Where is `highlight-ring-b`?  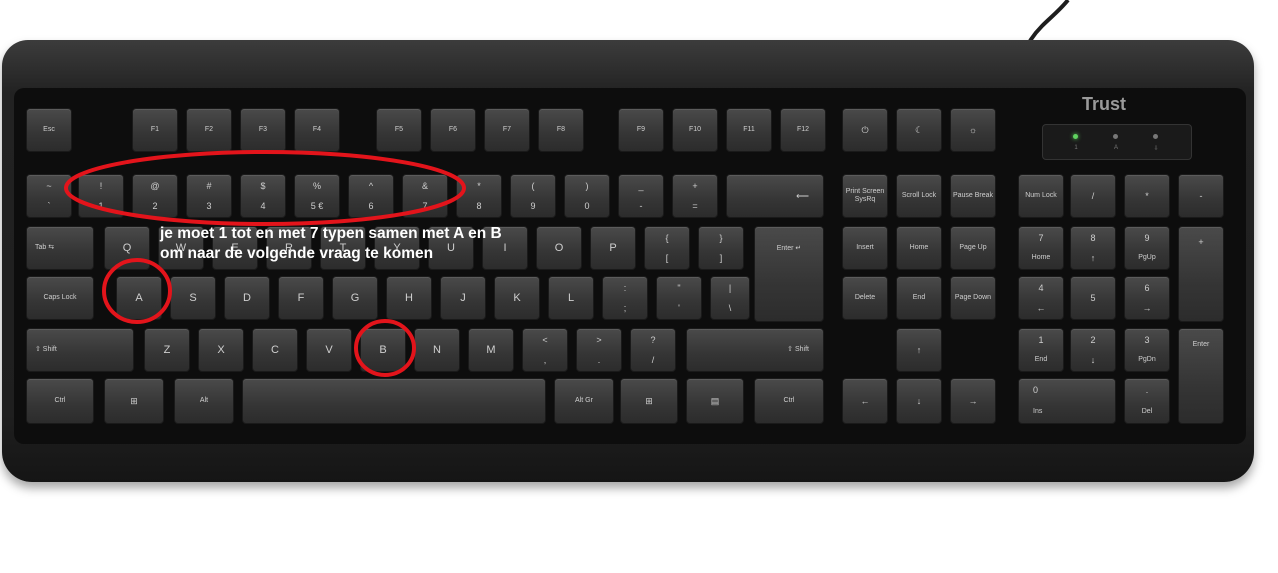
highlight-ring-b is located at coordinates (385, 348).